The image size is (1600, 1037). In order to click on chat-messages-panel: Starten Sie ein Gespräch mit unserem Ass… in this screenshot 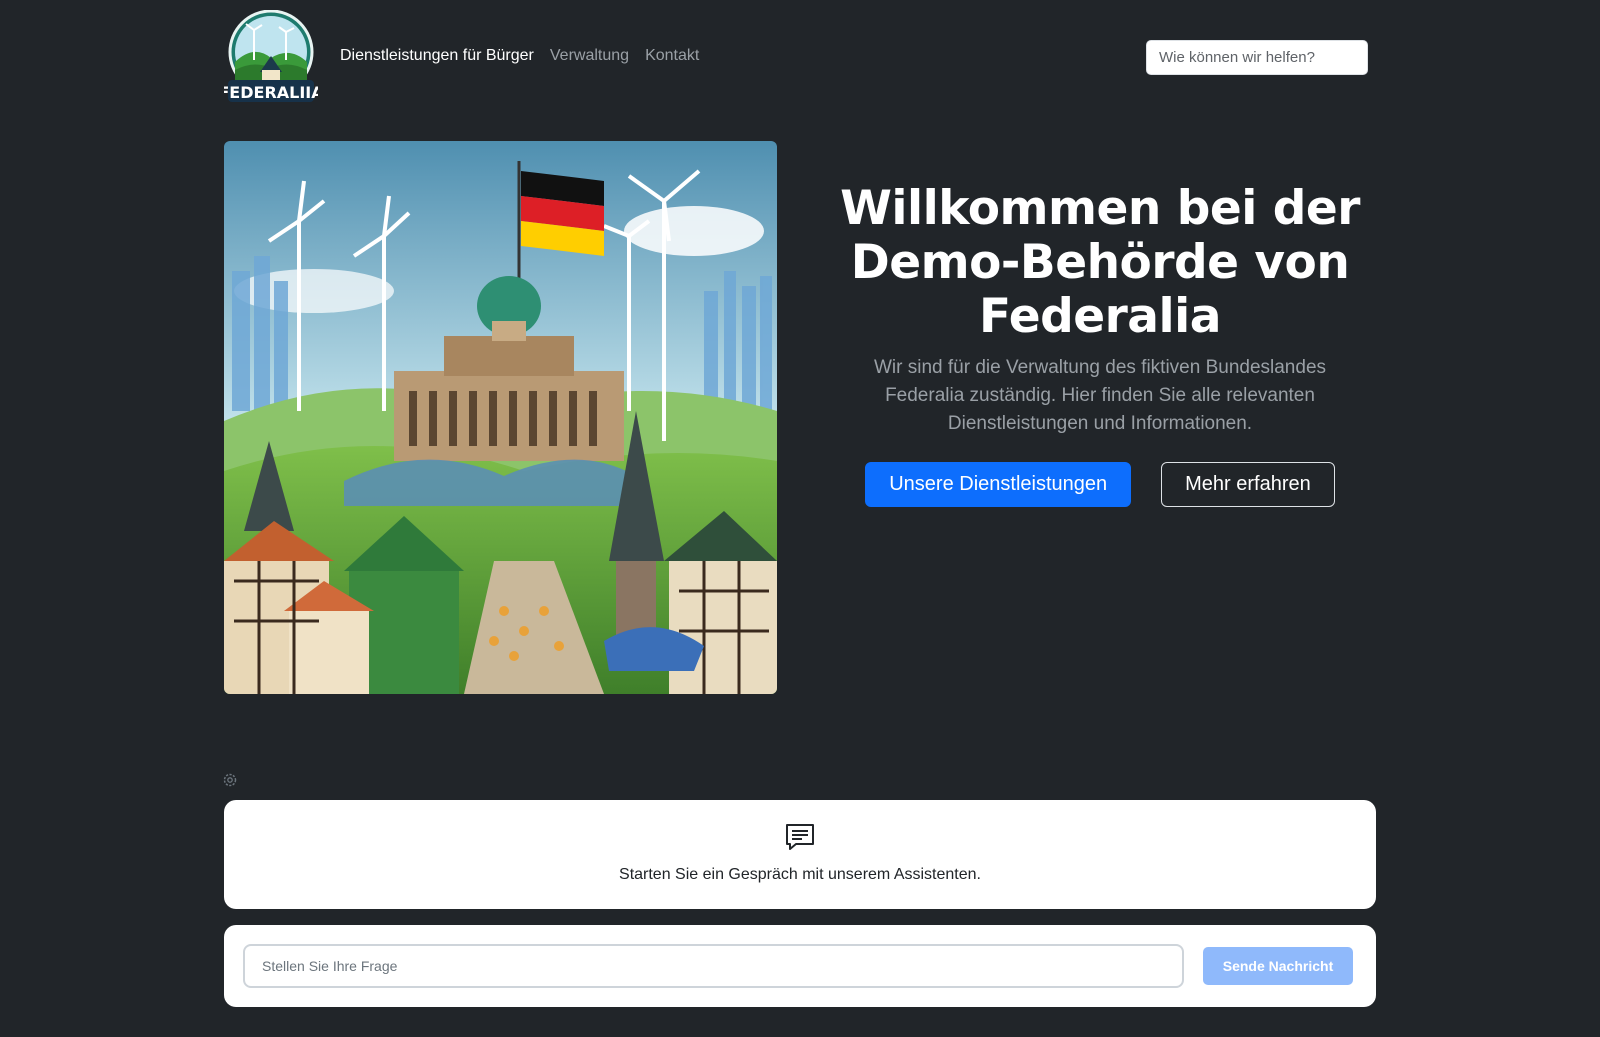, I will do `click(800, 854)`.